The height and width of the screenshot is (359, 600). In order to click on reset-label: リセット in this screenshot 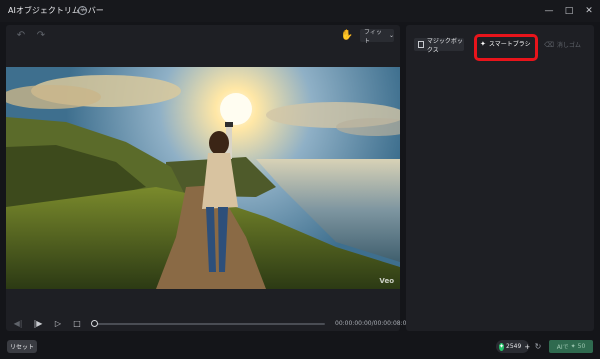, I will do `click(21, 347)`.